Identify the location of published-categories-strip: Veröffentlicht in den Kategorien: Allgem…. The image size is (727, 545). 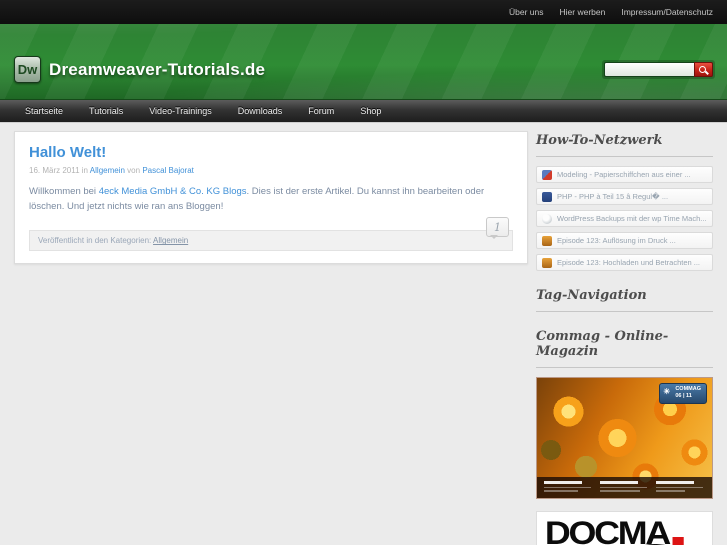
(271, 241).